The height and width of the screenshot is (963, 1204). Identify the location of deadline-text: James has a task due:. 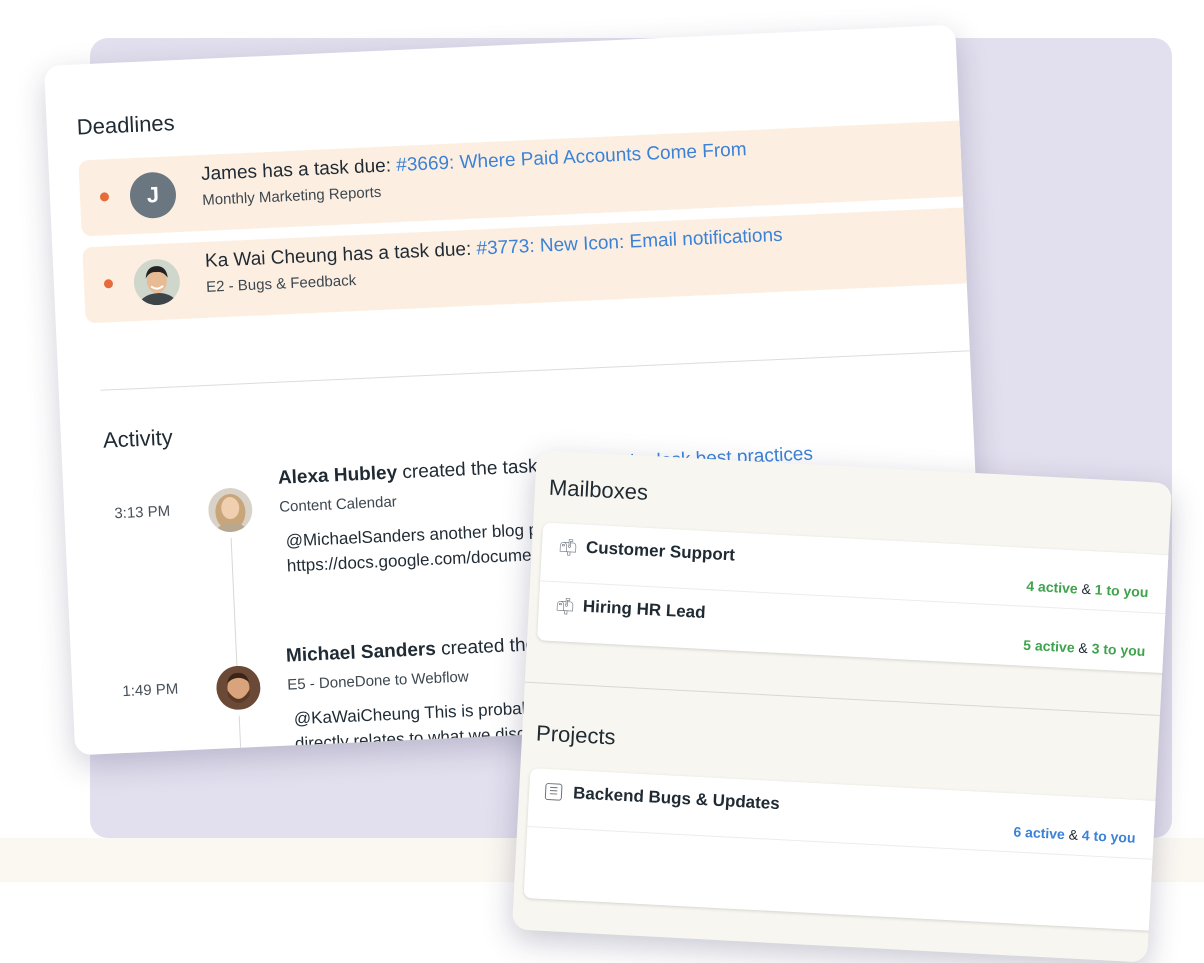
(298, 170).